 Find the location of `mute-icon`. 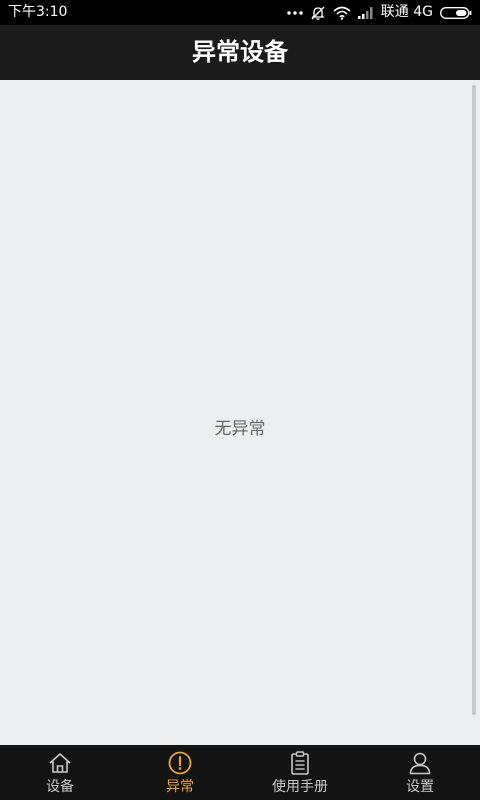

mute-icon is located at coordinates (318, 13).